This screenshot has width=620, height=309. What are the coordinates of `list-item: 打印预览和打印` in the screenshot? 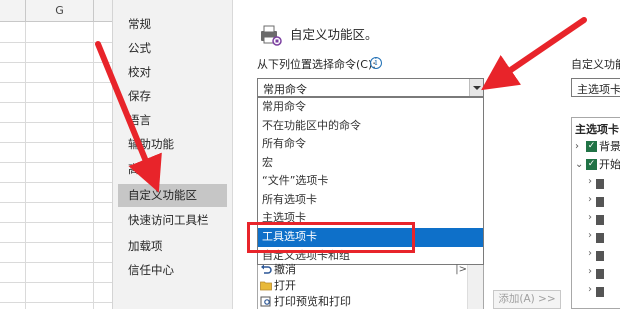 It's located at (305, 301).